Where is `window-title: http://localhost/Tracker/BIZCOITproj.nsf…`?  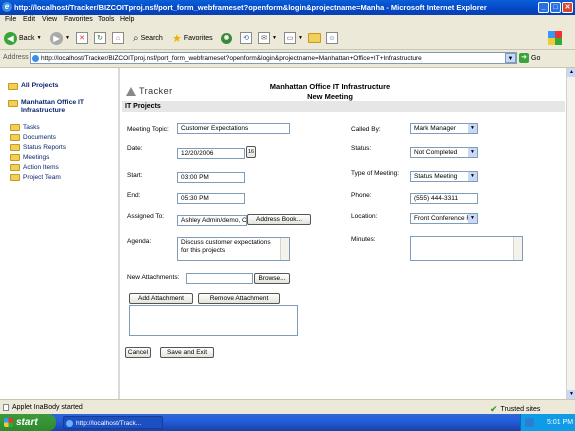 window-title: http://localhost/Tracker/BIZCOITproj.nsf… is located at coordinates (250, 7).